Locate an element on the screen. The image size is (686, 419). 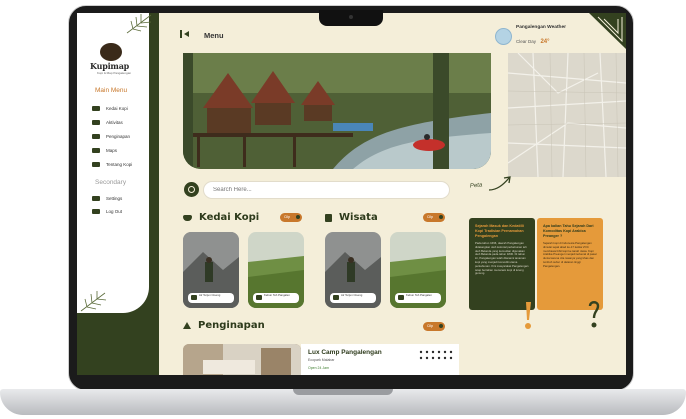
weather-sun-icon is located at coordinates (503, 36).